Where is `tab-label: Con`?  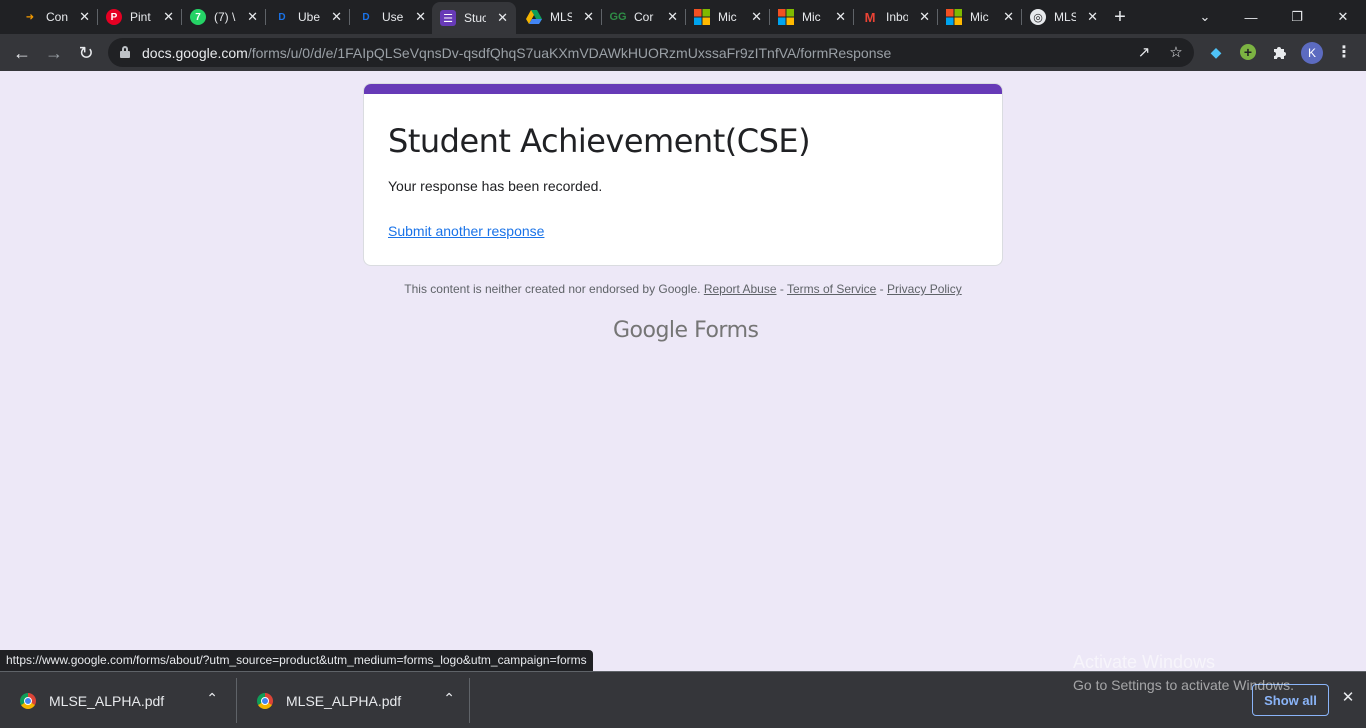
tab-label: Con is located at coordinates (57, 17).